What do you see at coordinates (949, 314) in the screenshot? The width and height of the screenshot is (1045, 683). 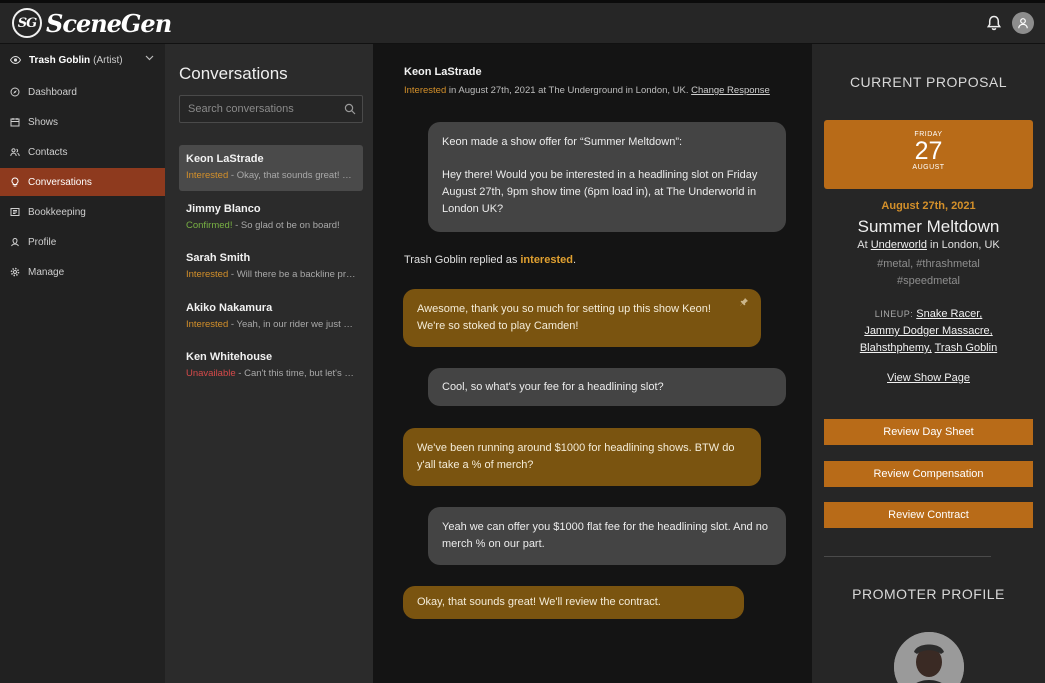 I see `lineup-band-link: Snake Racer,` at bounding box center [949, 314].